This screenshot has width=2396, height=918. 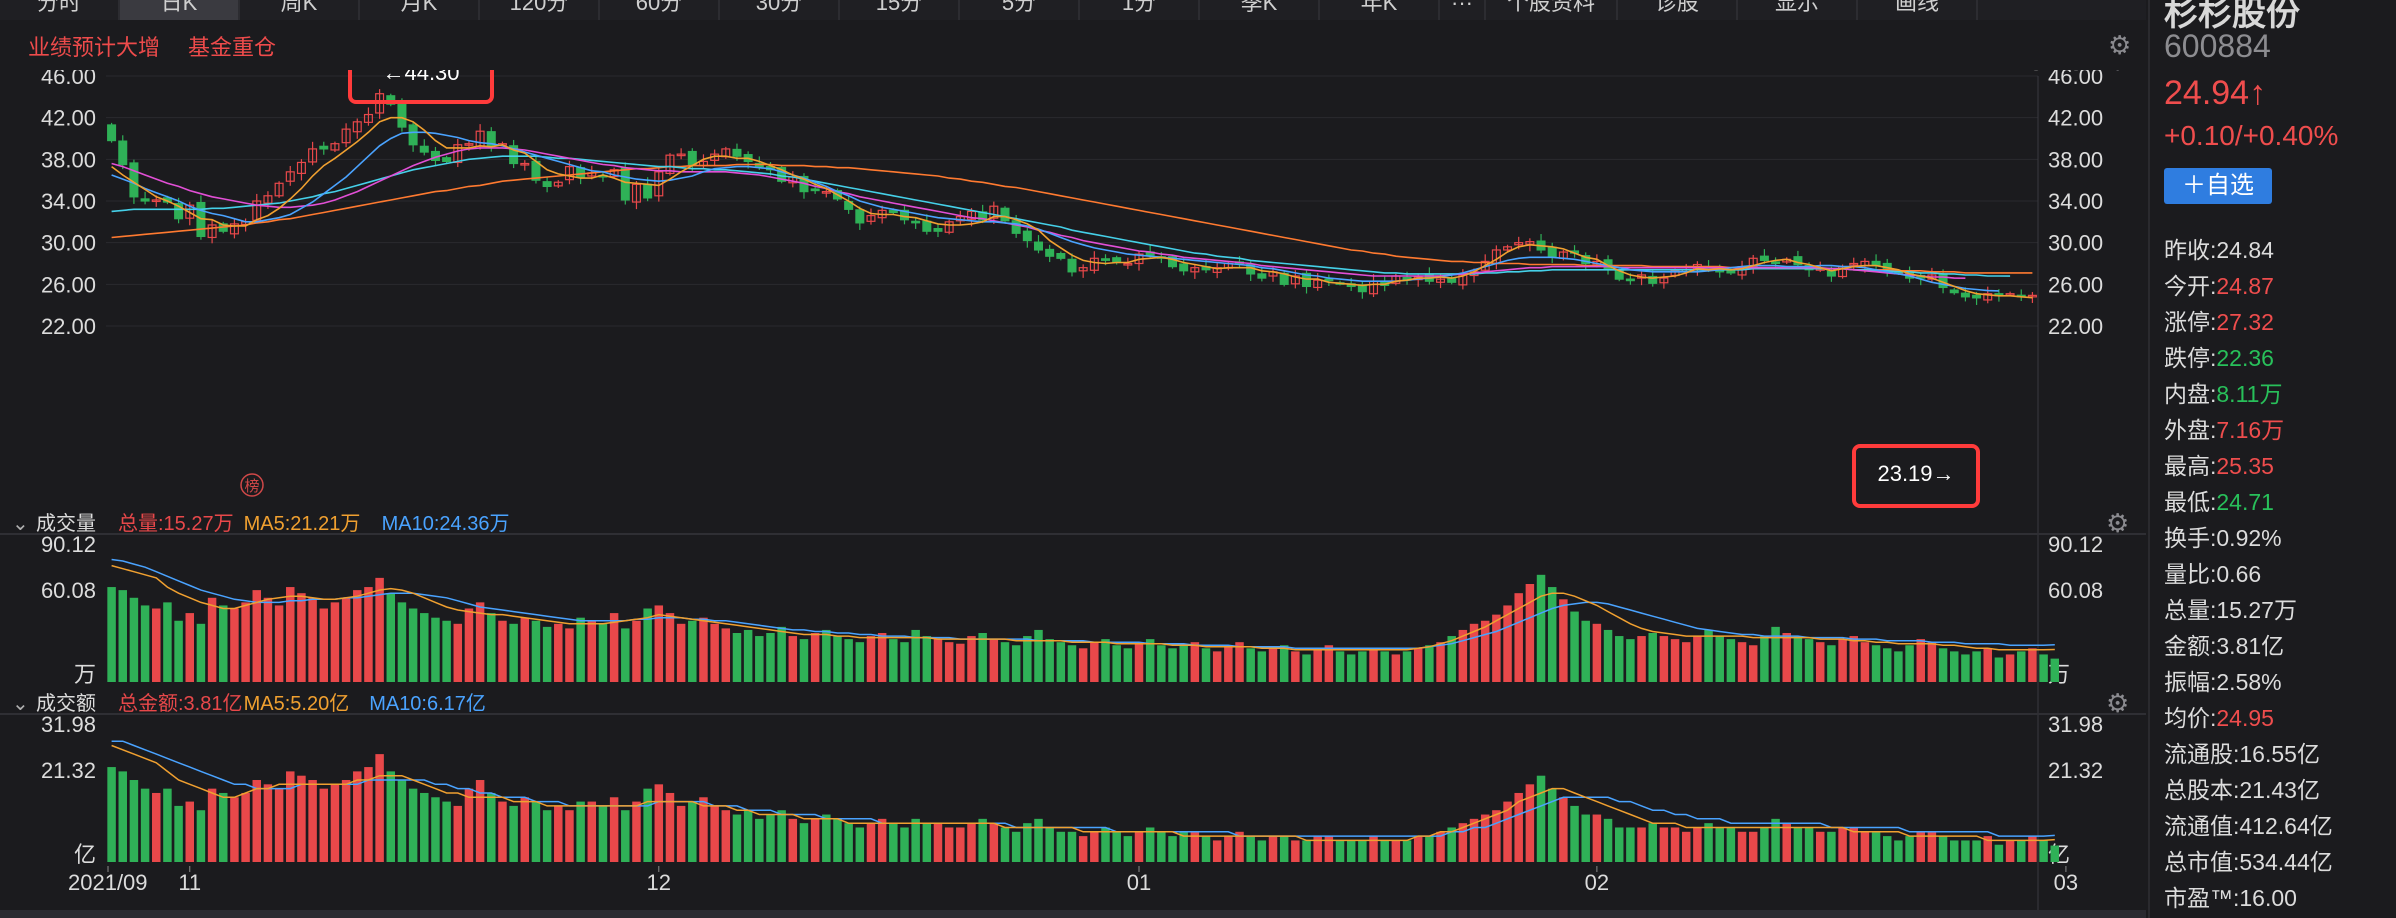 I want to click on adjust-chevron-icon: ⌄, so click(x=1926, y=71).